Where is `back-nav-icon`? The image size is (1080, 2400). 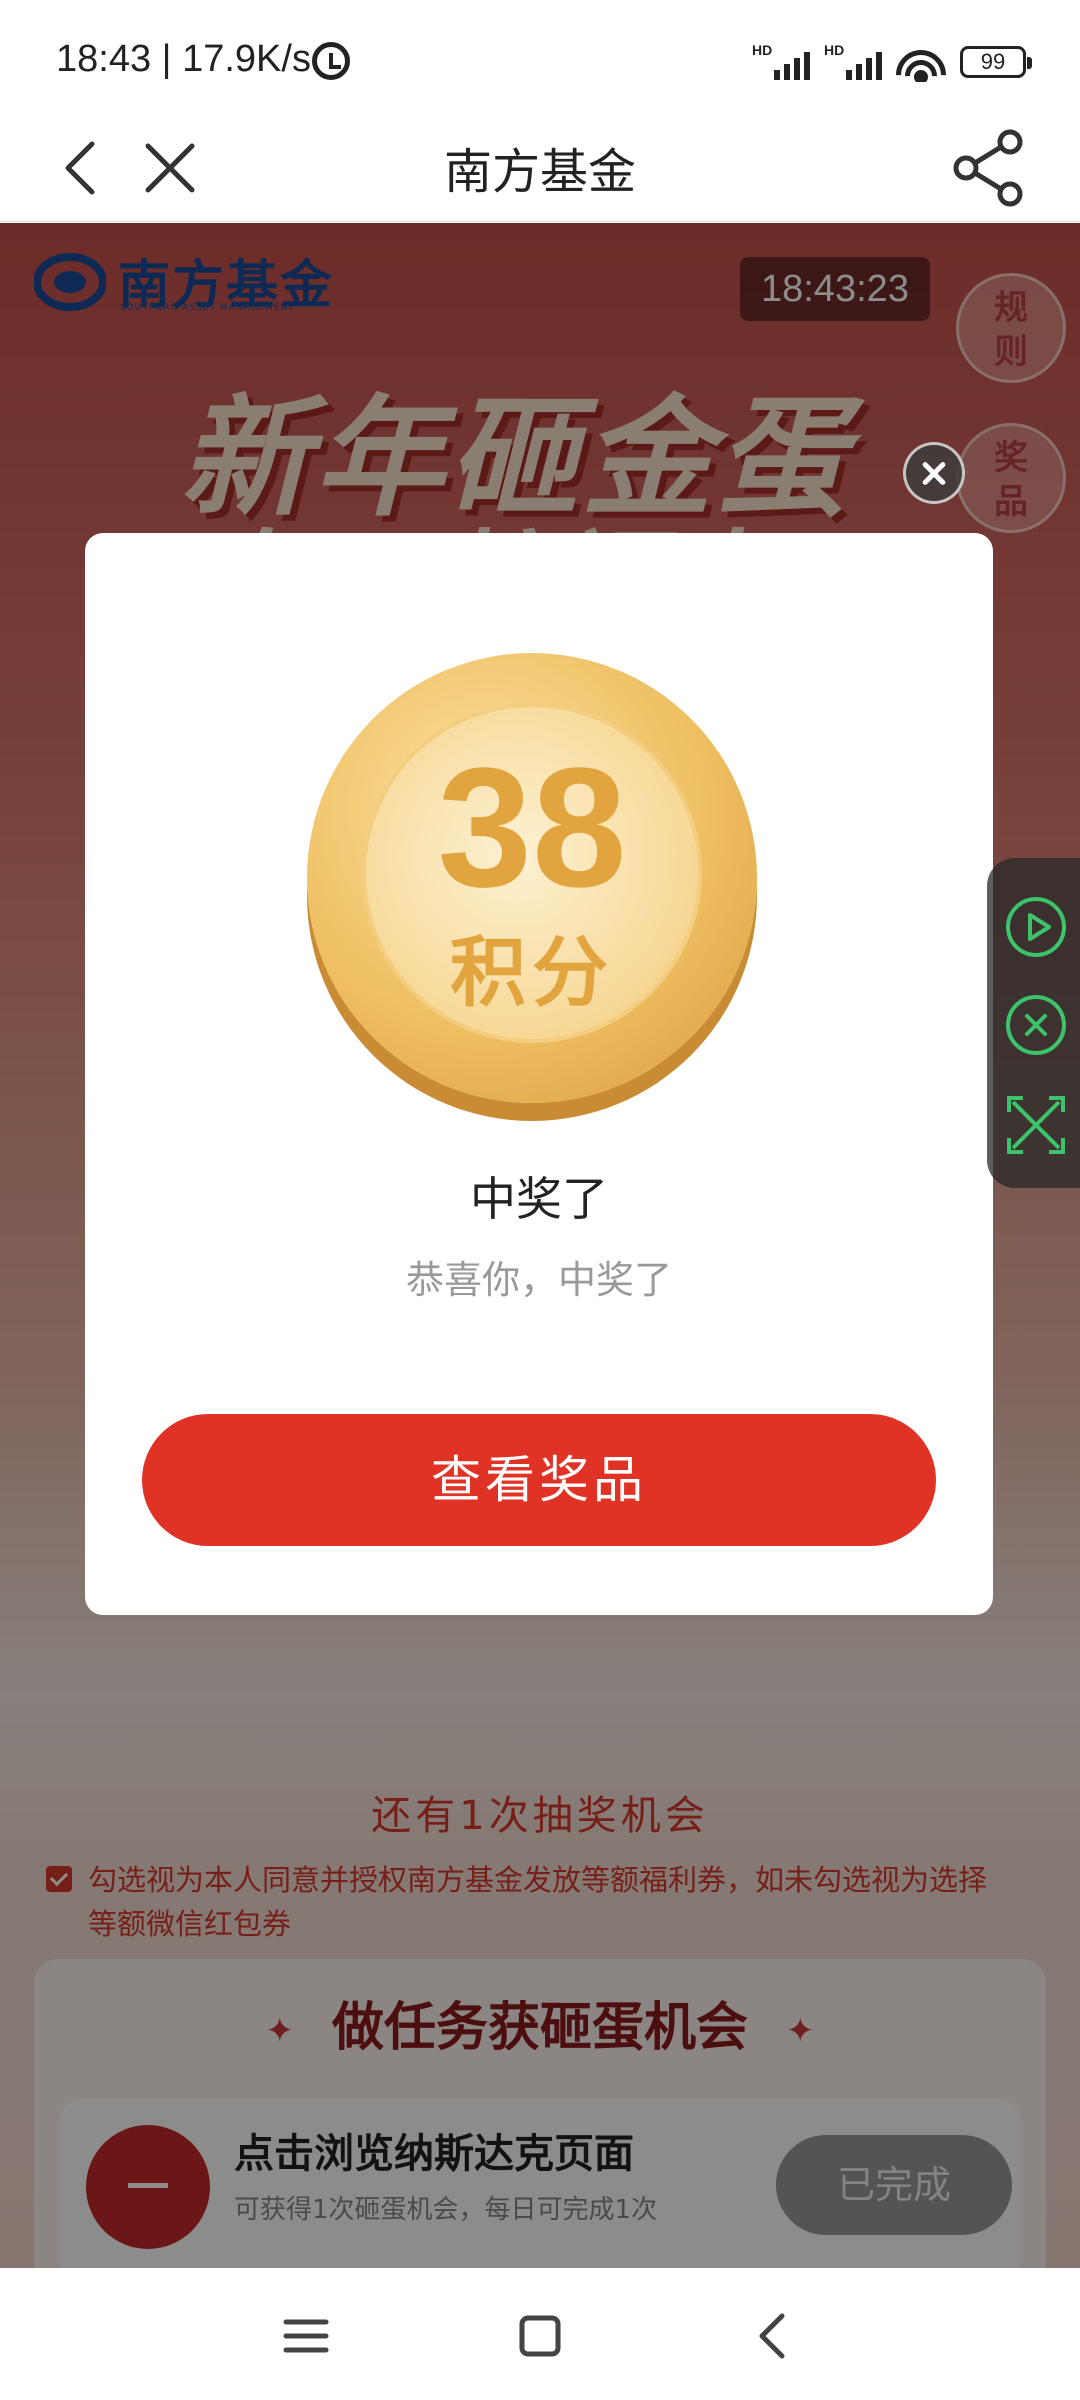 back-nav-icon is located at coordinates (774, 2336).